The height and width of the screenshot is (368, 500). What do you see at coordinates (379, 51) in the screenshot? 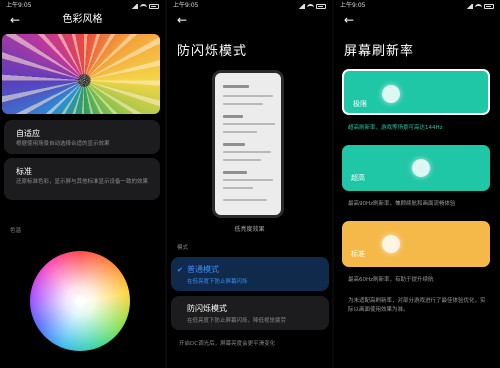
I see `page-title: 屏幕刷新率` at bounding box center [379, 51].